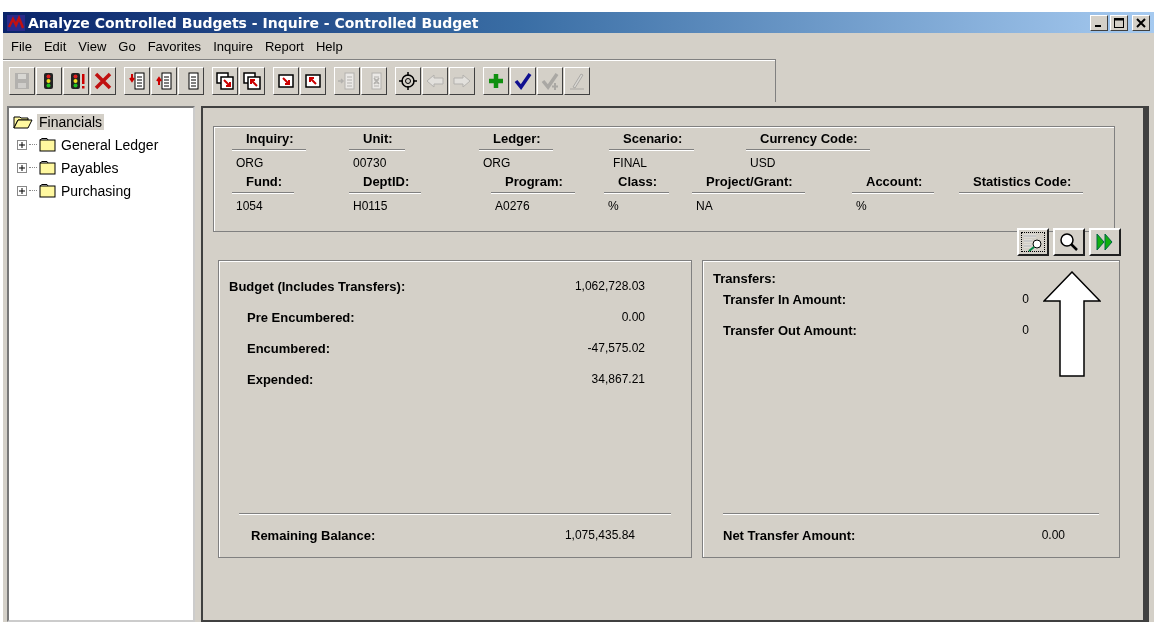 Image resolution: width=1154 pixels, height=622 pixels. Describe the element at coordinates (616, 348) in the screenshot. I see `amount-value: -47,575.02` at that location.